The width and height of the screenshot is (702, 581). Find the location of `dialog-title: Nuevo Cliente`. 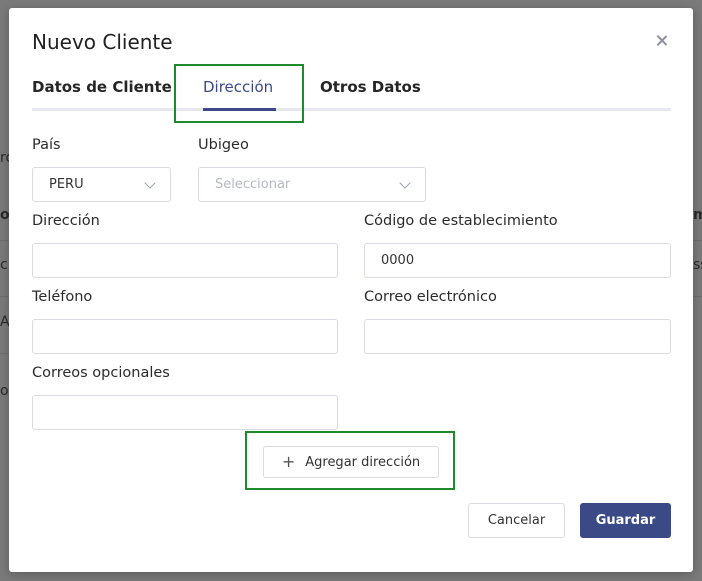

dialog-title: Nuevo Cliente is located at coordinates (102, 42).